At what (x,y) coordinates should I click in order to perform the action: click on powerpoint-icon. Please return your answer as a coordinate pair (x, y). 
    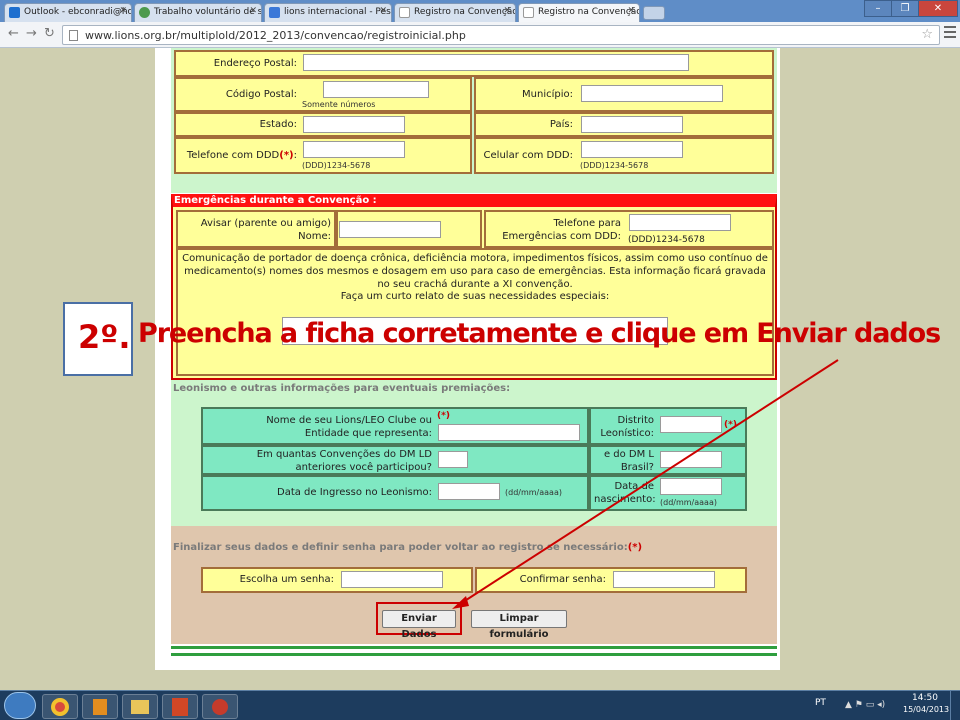
    Looking at the image, I should click on (180, 706).